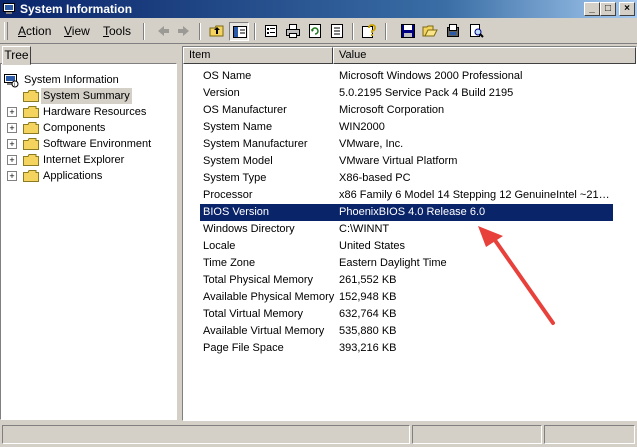 This screenshot has width=637, height=447. I want to click on tree-item-label: Hardware Resources, so click(95, 112).